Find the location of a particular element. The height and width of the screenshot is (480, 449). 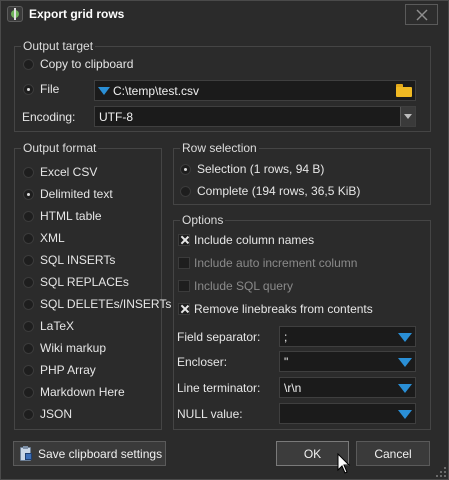

format-html-table: HTML table is located at coordinates (62, 216).